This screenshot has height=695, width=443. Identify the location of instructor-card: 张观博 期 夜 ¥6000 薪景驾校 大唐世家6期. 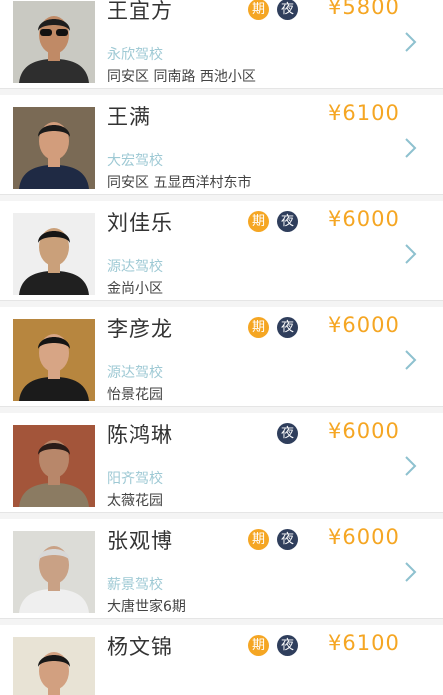
(221, 569).